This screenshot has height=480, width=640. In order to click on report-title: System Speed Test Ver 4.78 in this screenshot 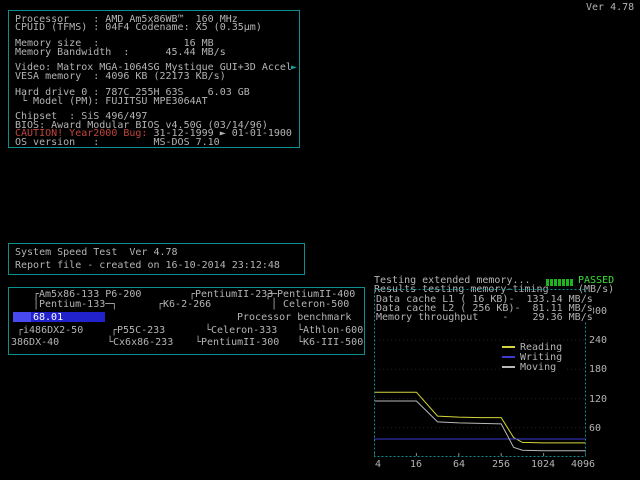, I will do `click(96, 252)`.